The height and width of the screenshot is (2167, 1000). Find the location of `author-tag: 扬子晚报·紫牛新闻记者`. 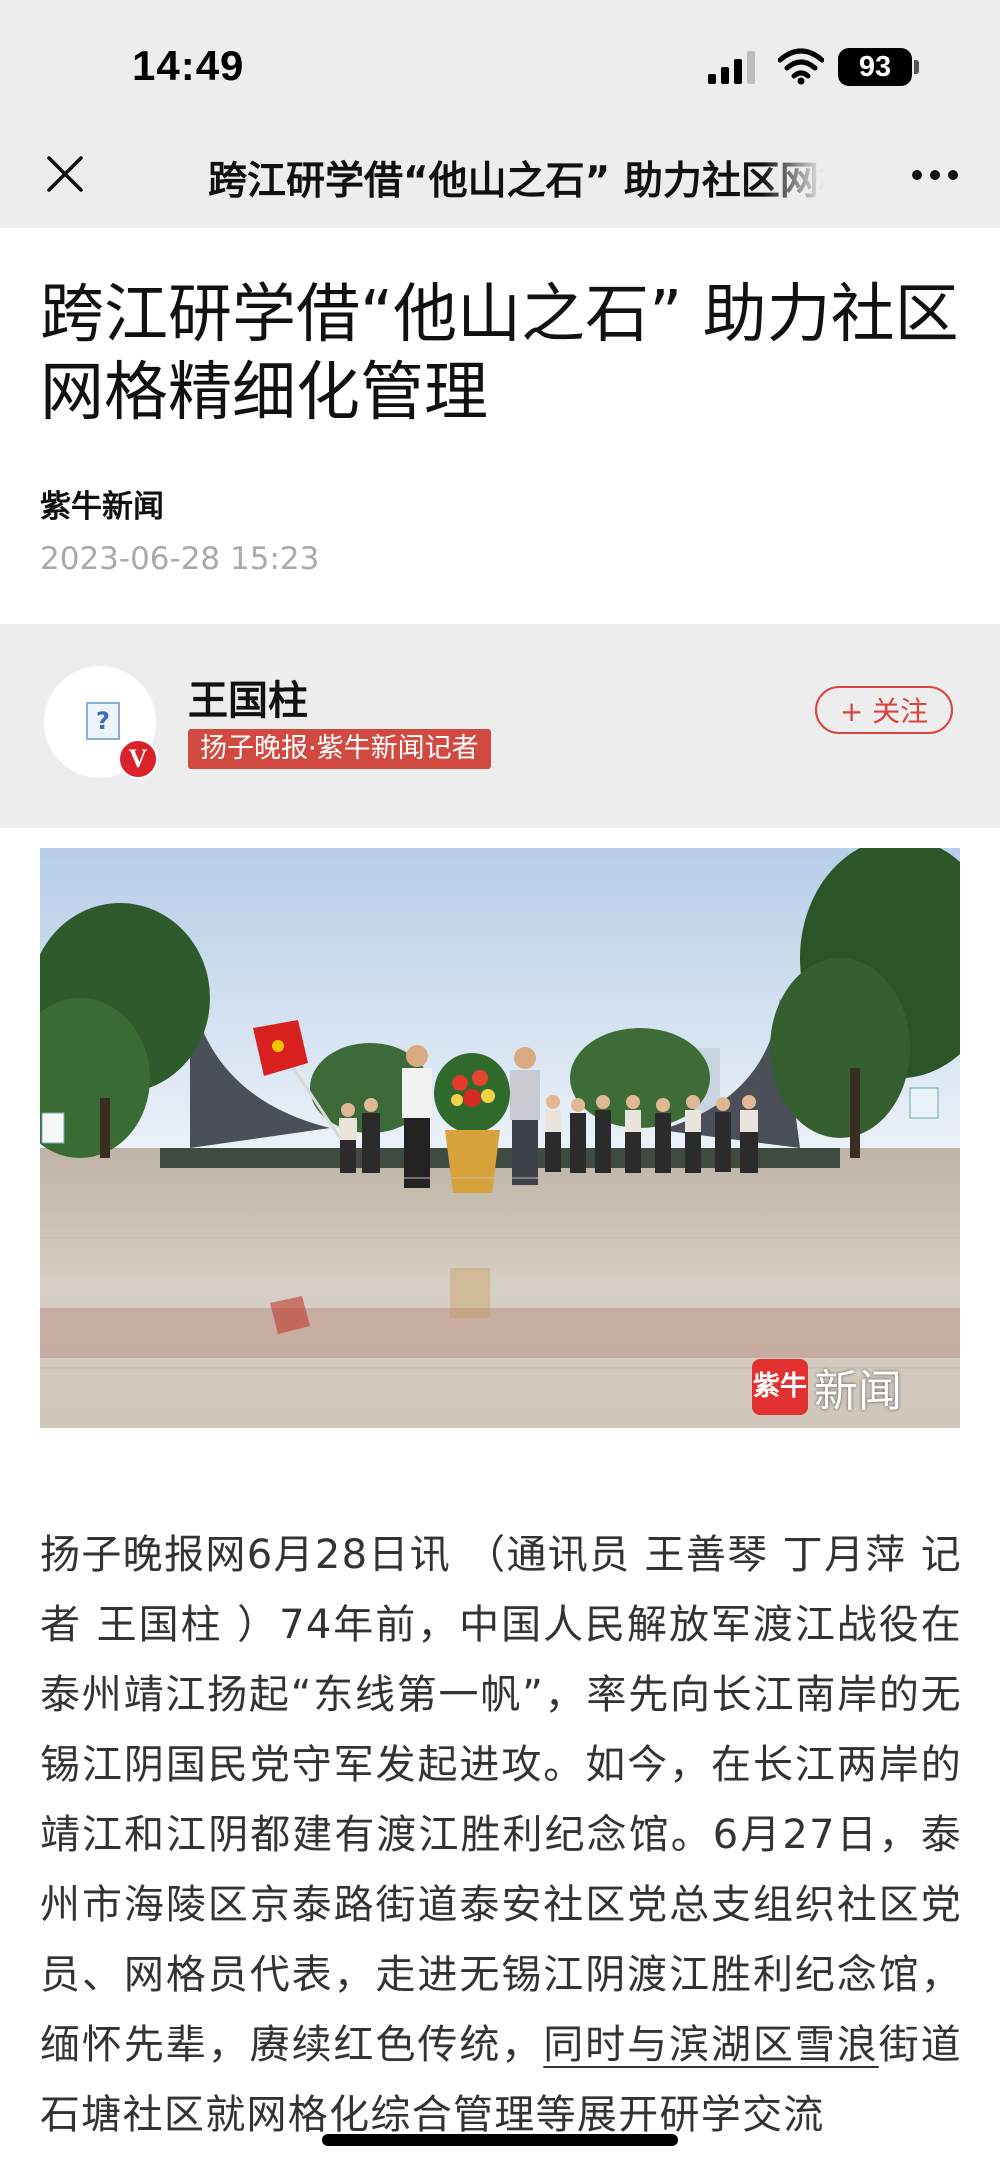

author-tag: 扬子晚报·紫牛新闻记者 is located at coordinates (339, 749).